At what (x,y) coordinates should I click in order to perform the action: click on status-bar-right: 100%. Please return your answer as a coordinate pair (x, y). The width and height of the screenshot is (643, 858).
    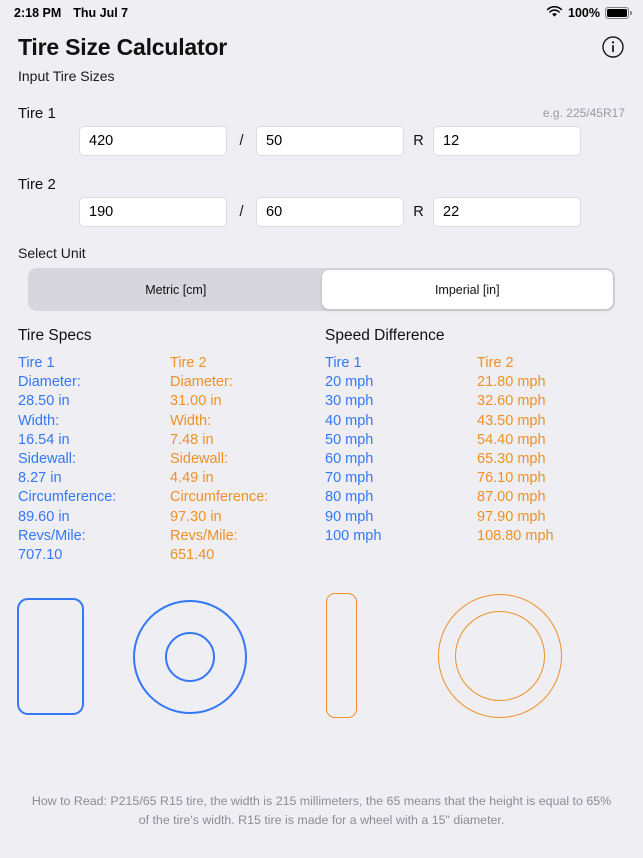
    Looking at the image, I should click on (589, 13).